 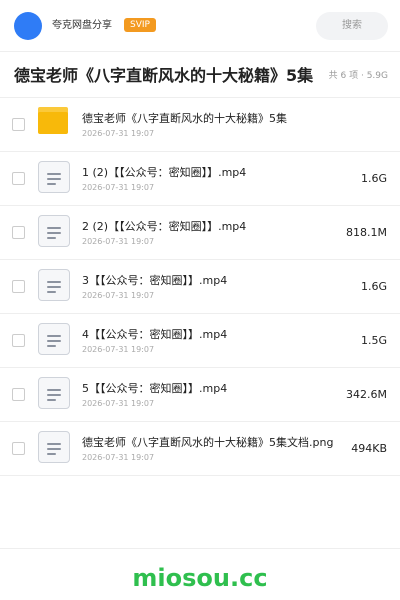 What do you see at coordinates (28, 26) in the screenshot?
I see `avatar` at bounding box center [28, 26].